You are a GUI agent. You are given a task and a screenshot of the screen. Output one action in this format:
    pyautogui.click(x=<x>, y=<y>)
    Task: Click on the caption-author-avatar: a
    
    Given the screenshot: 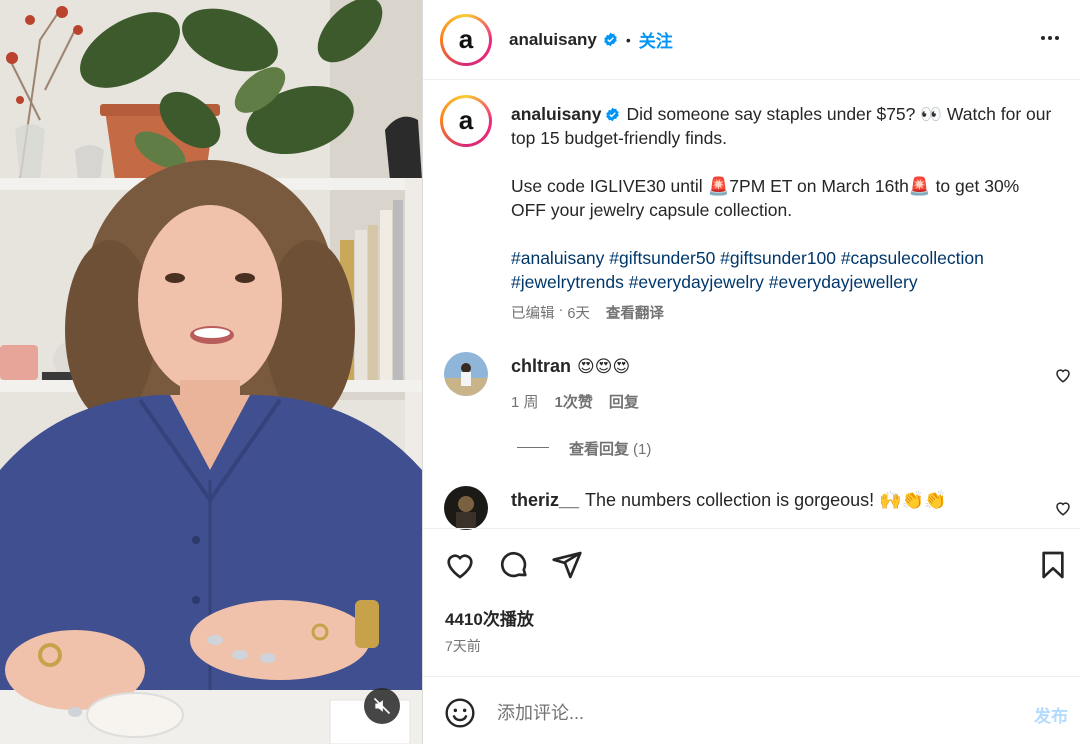 What is the action you would take?
    pyautogui.click(x=466, y=121)
    